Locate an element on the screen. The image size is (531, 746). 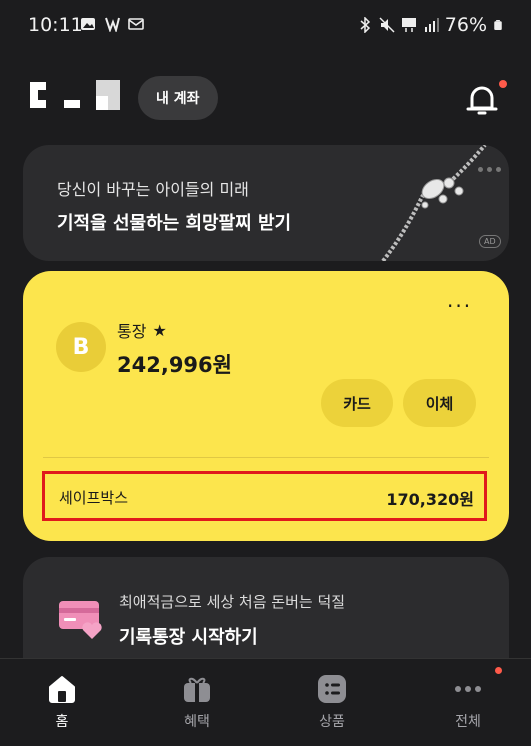
battery-percent: 76% is located at coordinates (465, 25).